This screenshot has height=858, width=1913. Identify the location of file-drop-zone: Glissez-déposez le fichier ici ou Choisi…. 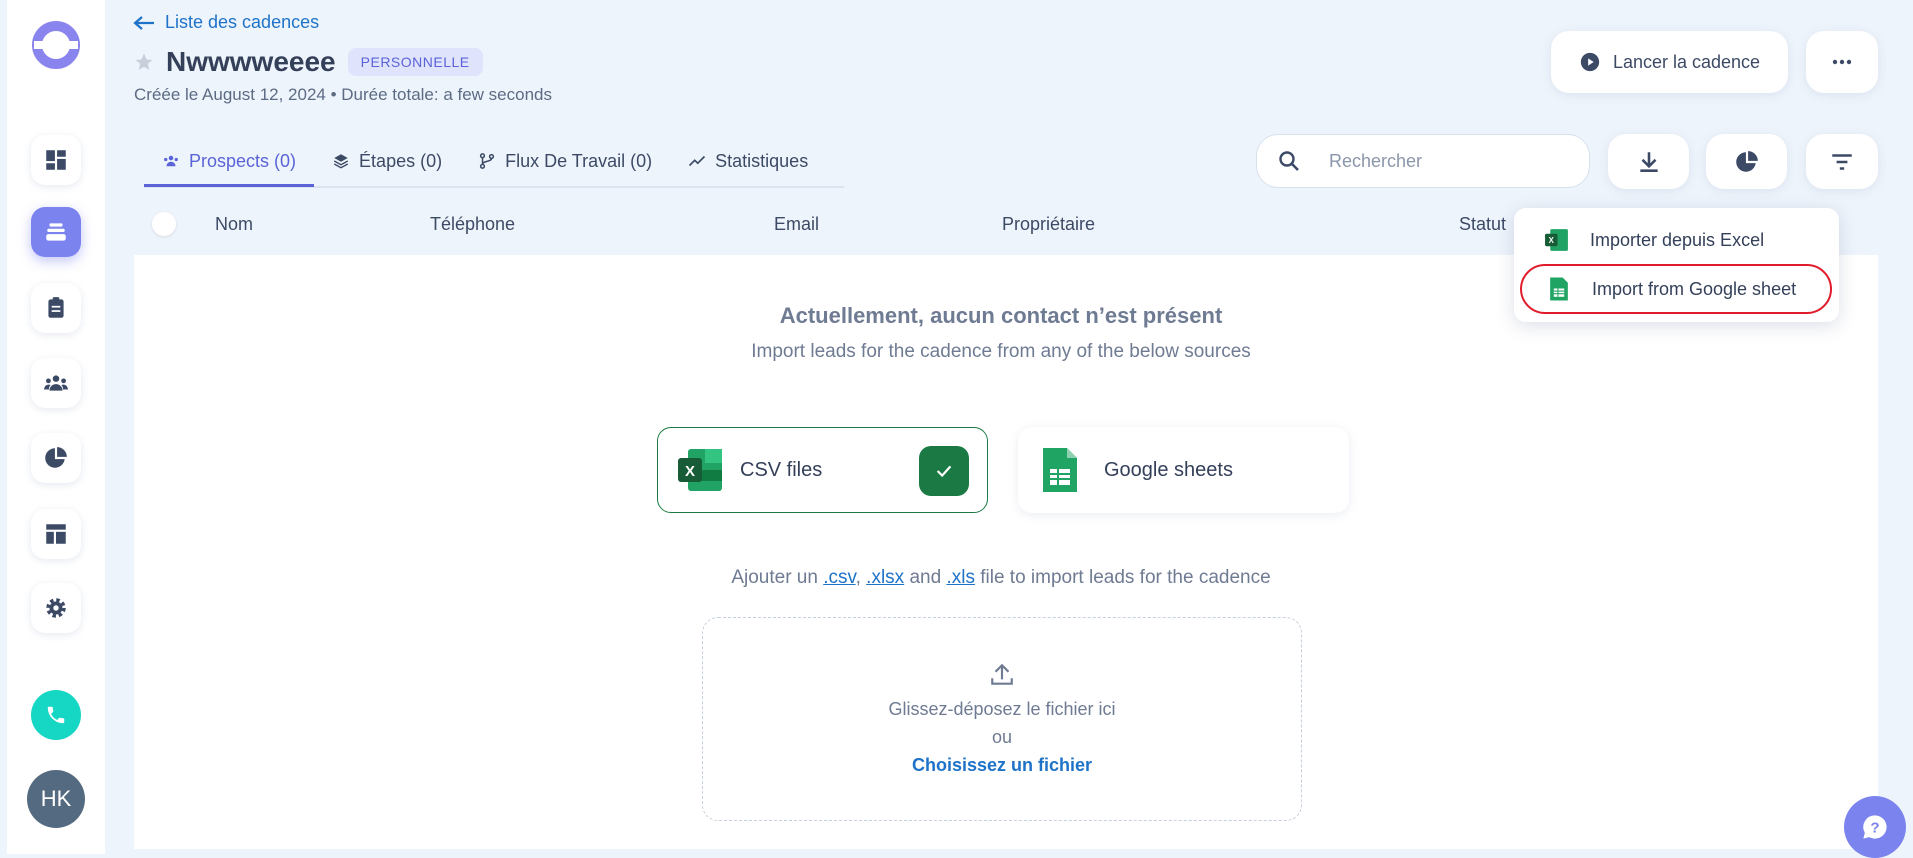
(1002, 719).